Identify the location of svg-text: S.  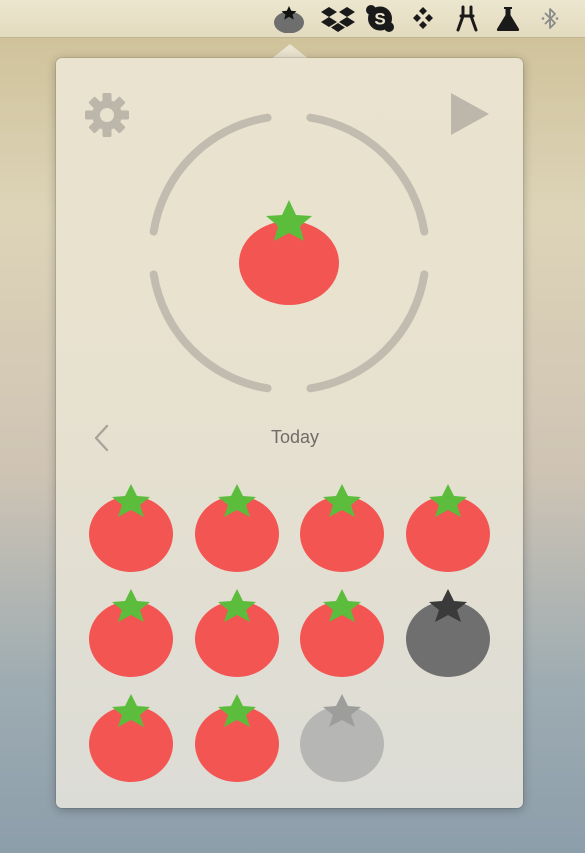
(379, 19).